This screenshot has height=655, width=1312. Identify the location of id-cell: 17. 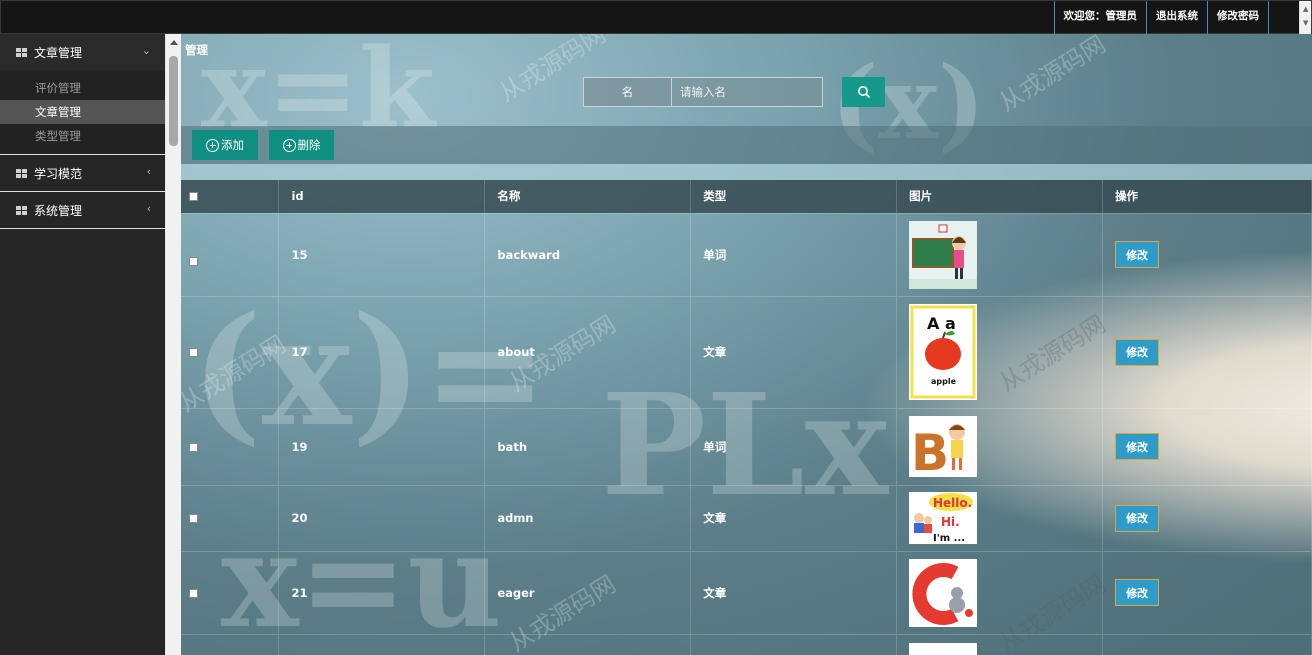
(382, 351).